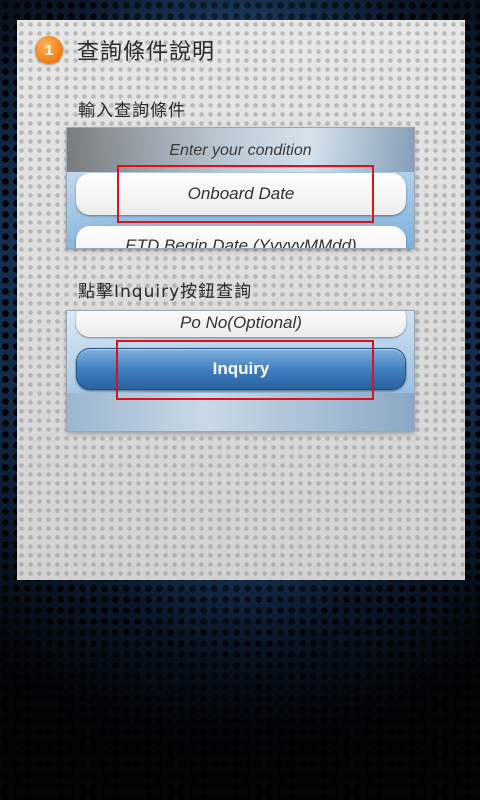  I want to click on step-header: 1 查詢條件說明, so click(125, 50).